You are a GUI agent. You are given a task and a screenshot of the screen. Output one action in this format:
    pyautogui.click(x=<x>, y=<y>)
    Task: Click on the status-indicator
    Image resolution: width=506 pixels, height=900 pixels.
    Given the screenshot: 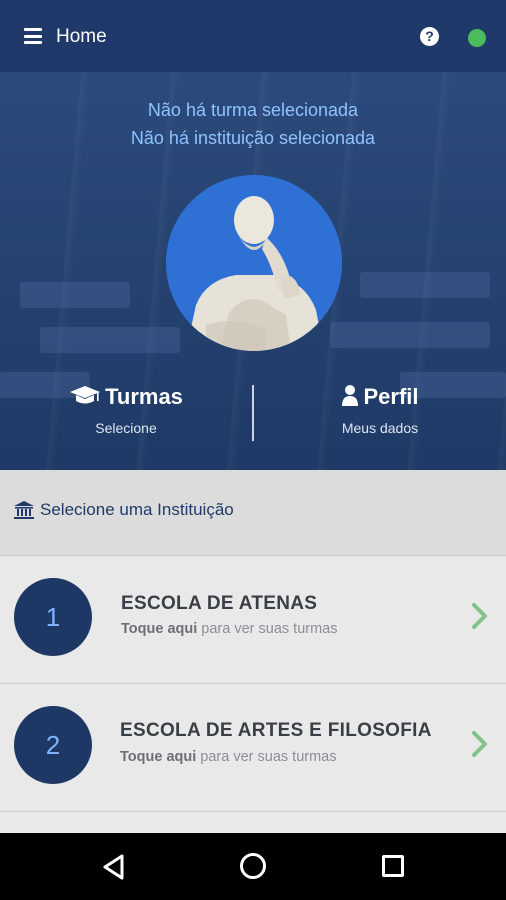 What is the action you would take?
    pyautogui.click(x=477, y=38)
    